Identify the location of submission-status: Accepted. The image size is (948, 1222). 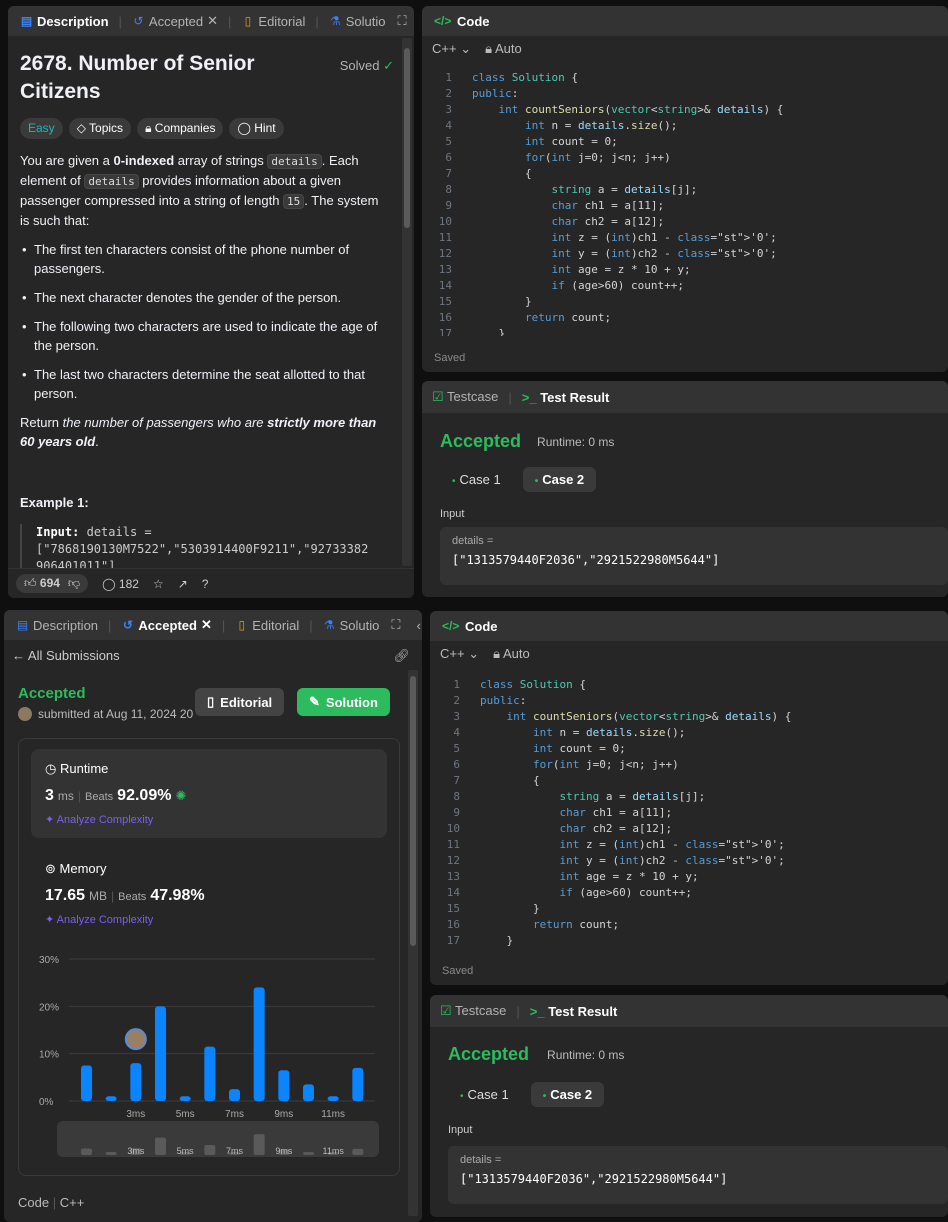
(52, 693).